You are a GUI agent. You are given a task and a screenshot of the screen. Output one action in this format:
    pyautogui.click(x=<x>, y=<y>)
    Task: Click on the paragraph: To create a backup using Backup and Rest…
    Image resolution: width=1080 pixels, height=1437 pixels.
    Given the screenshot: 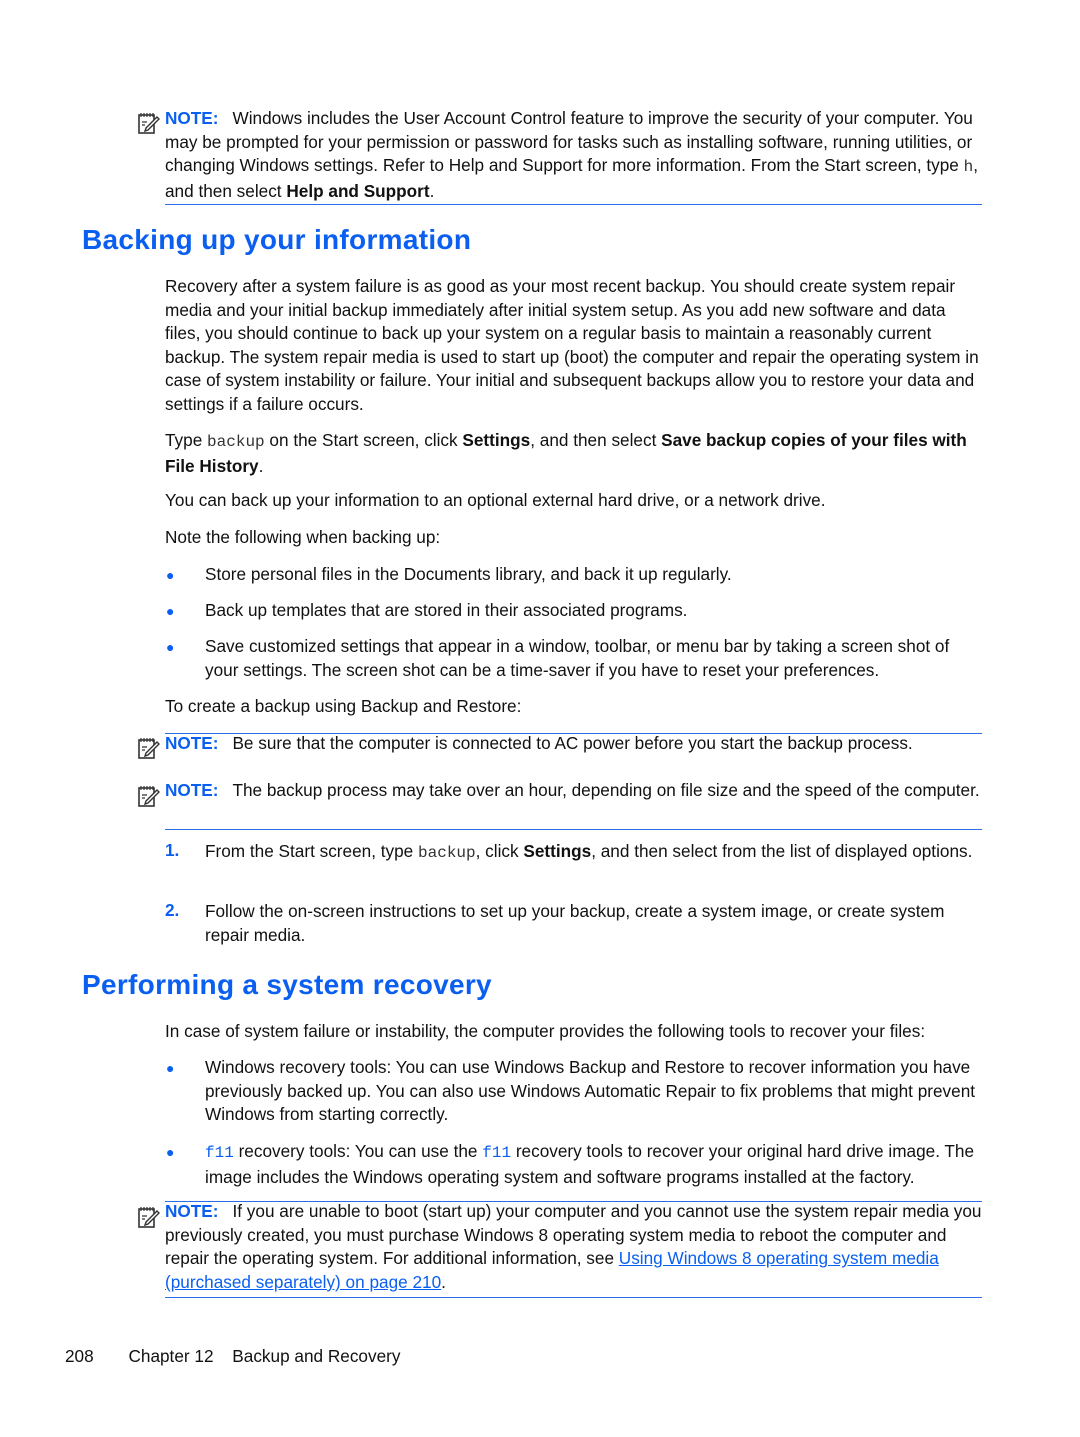 What is the action you would take?
    pyautogui.click(x=575, y=707)
    